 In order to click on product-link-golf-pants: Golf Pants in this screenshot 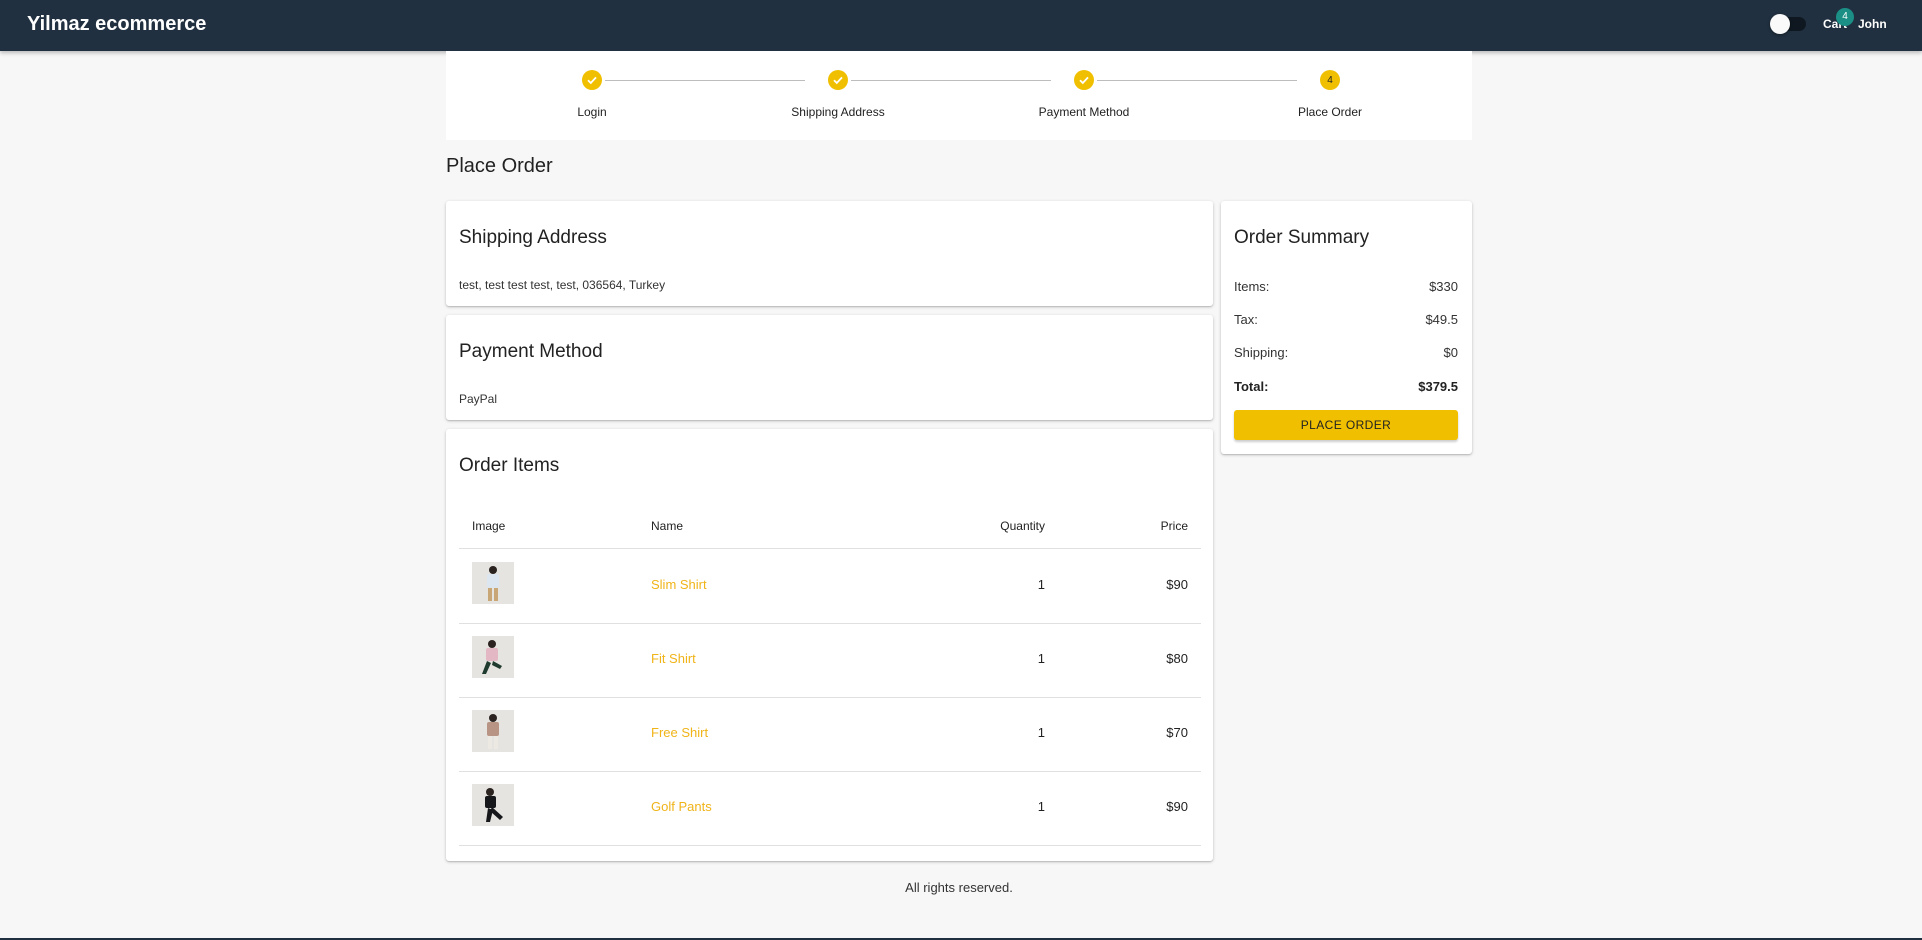, I will do `click(681, 806)`.